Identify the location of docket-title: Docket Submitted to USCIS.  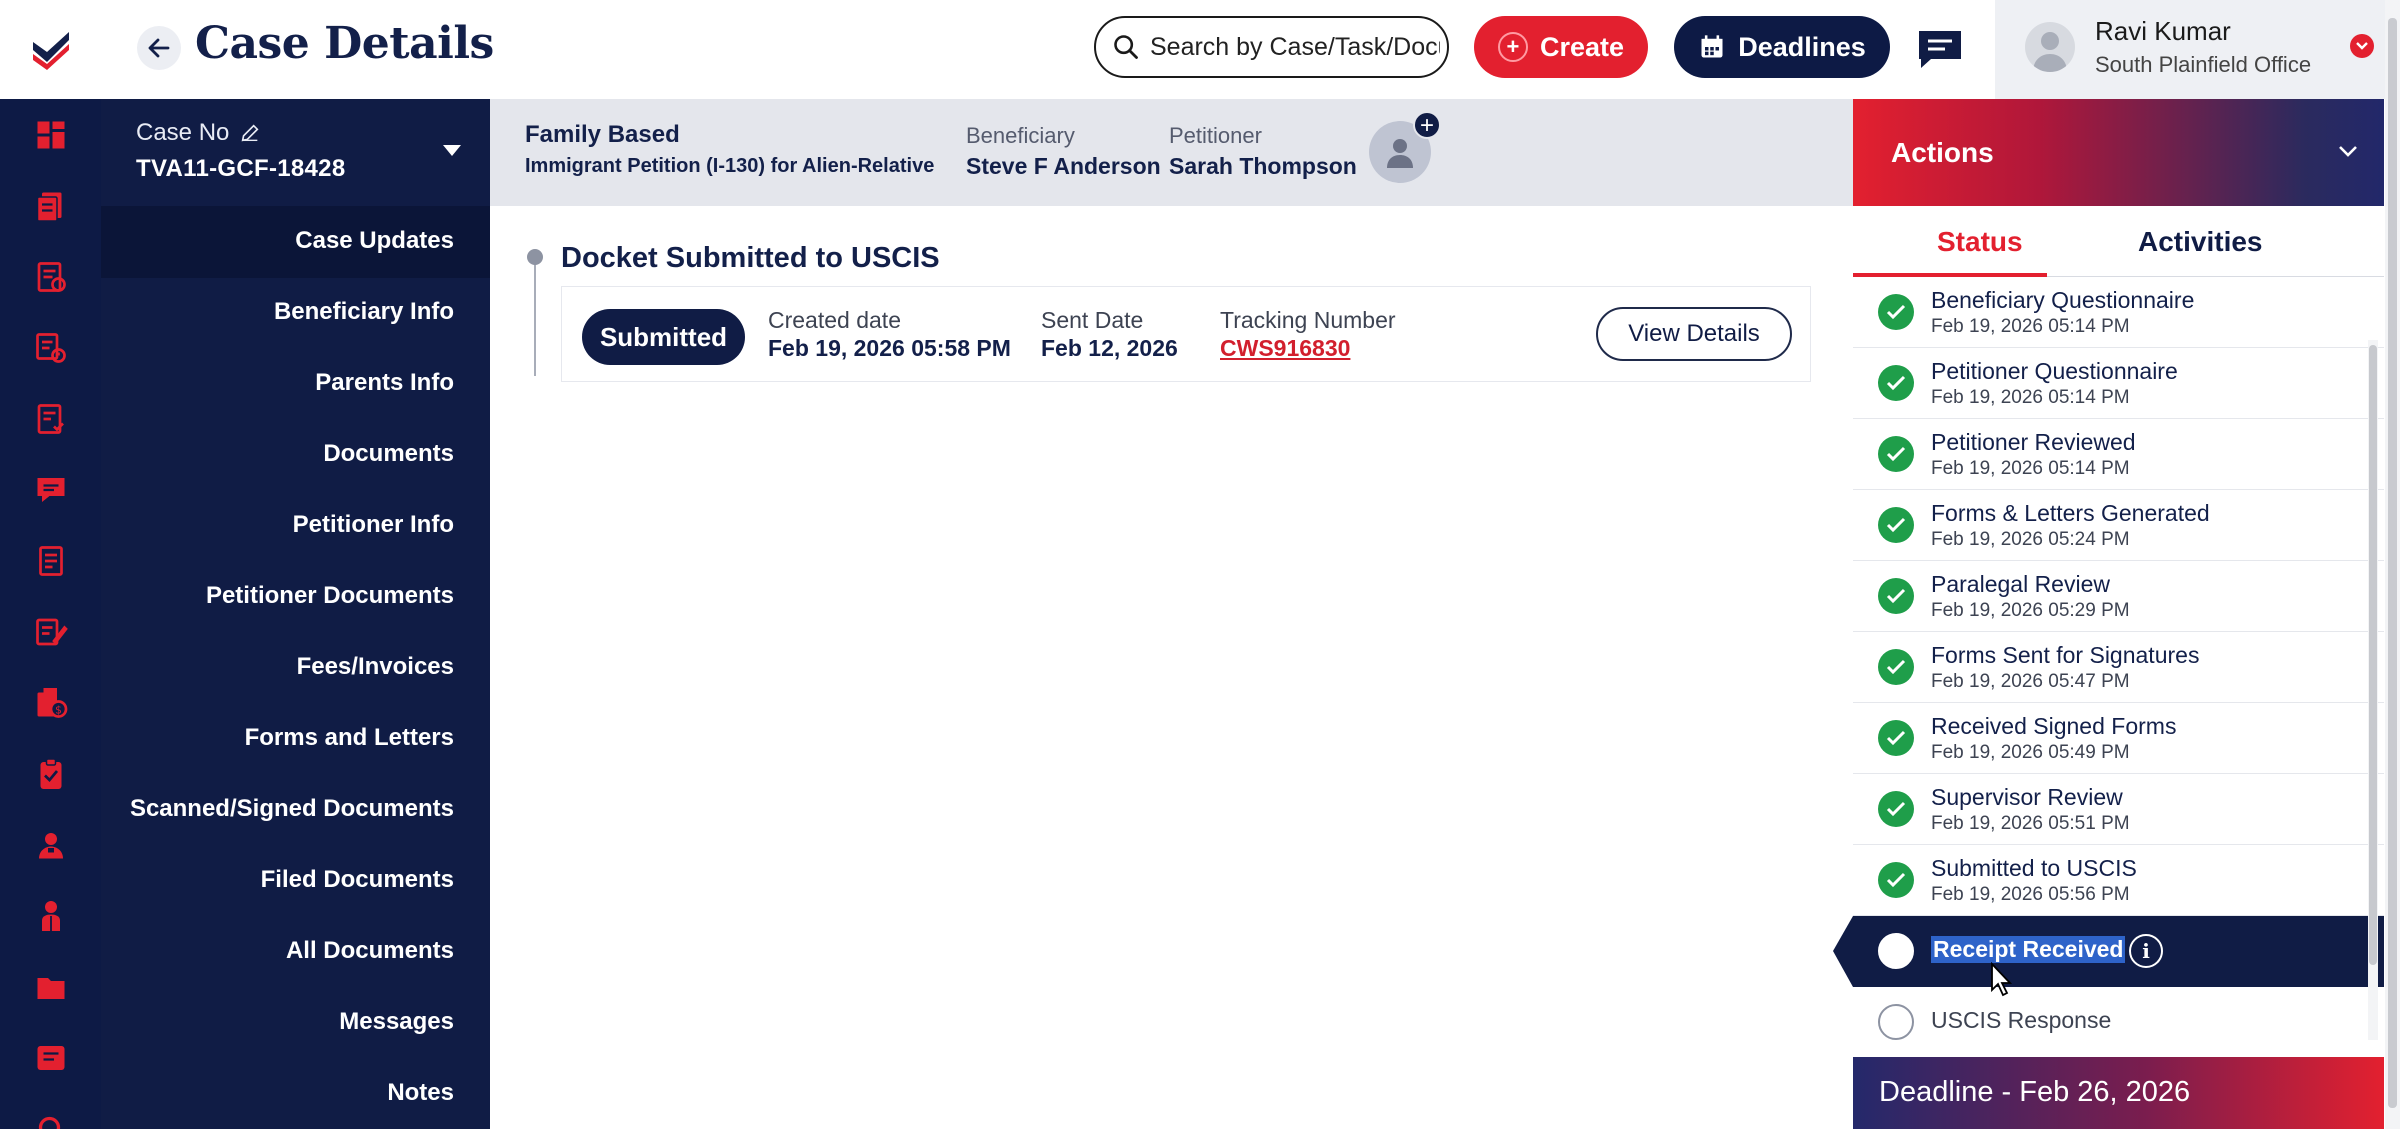
(750, 258).